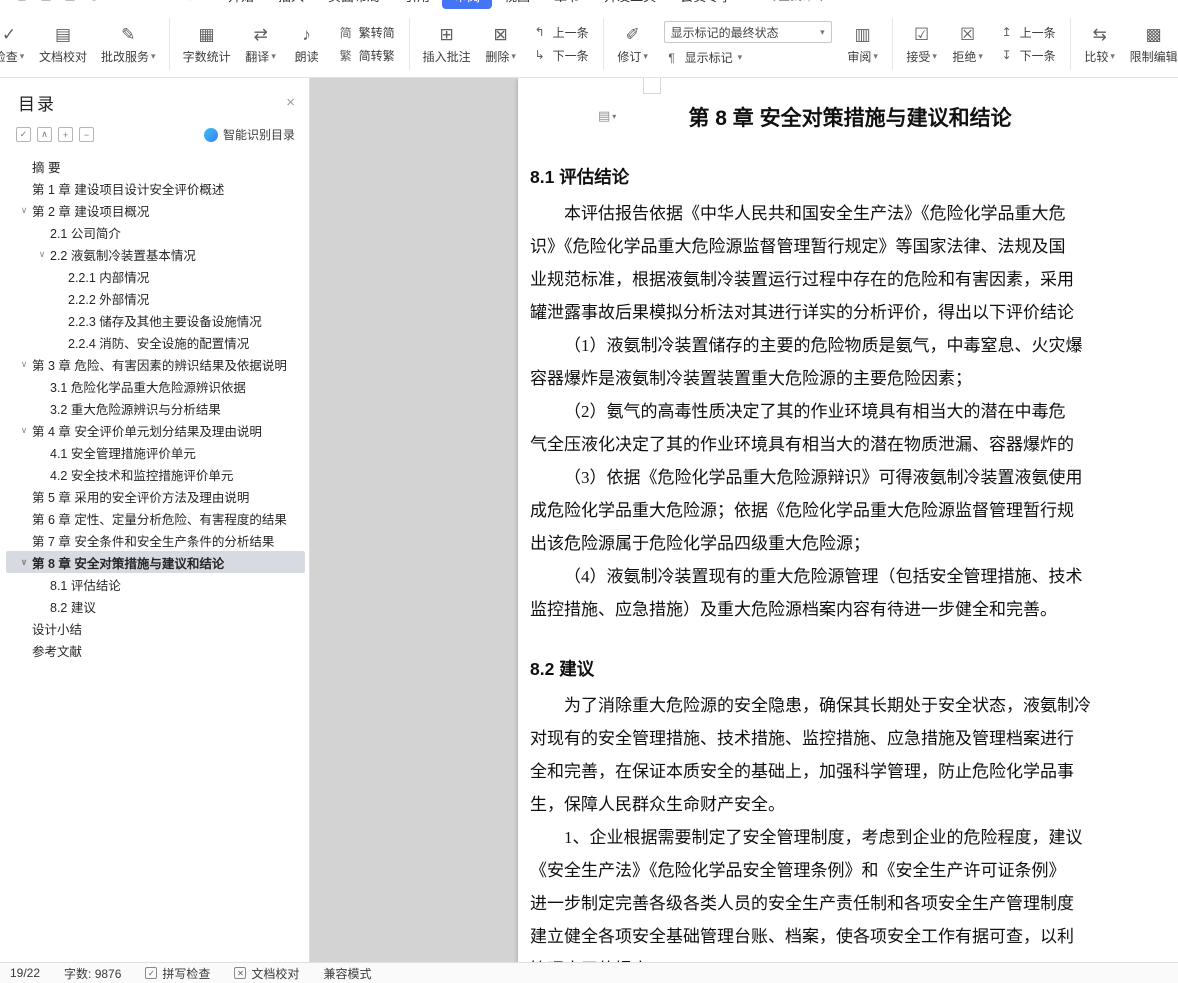  Describe the element at coordinates (44, 134) in the screenshot. I see `toc-collapse-all-icon: ∧` at that location.